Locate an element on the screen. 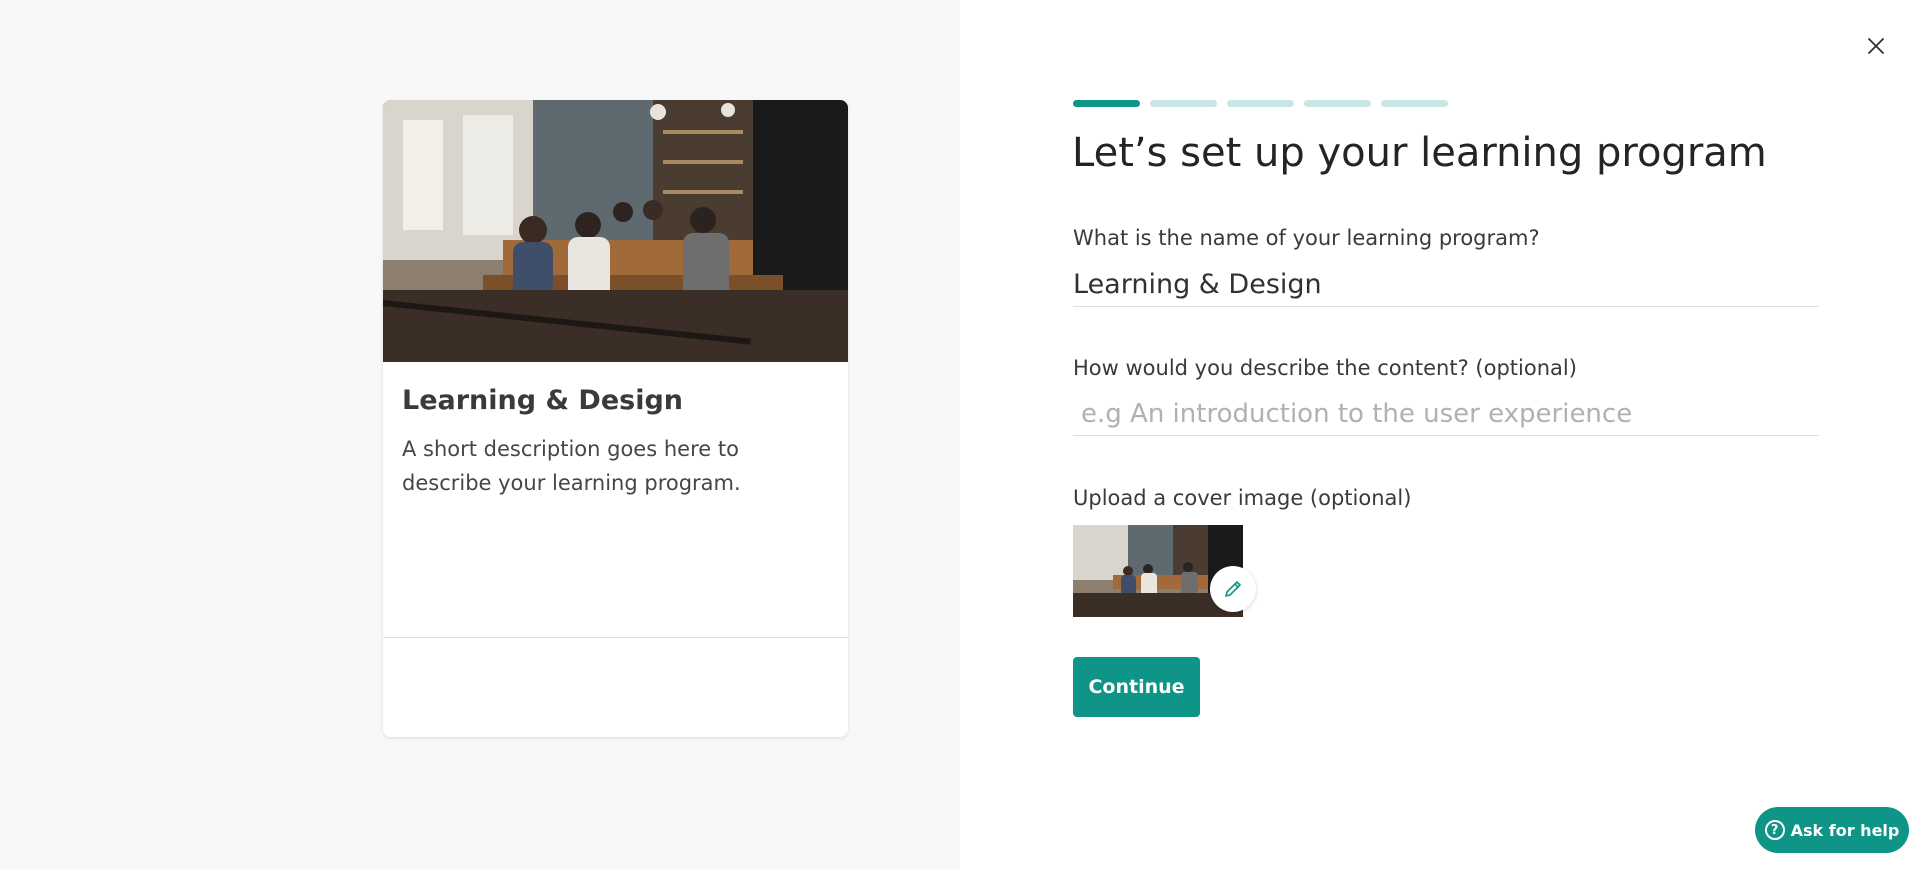 This screenshot has height=869, width=1920. card-title: Learning & Design is located at coordinates (543, 400).